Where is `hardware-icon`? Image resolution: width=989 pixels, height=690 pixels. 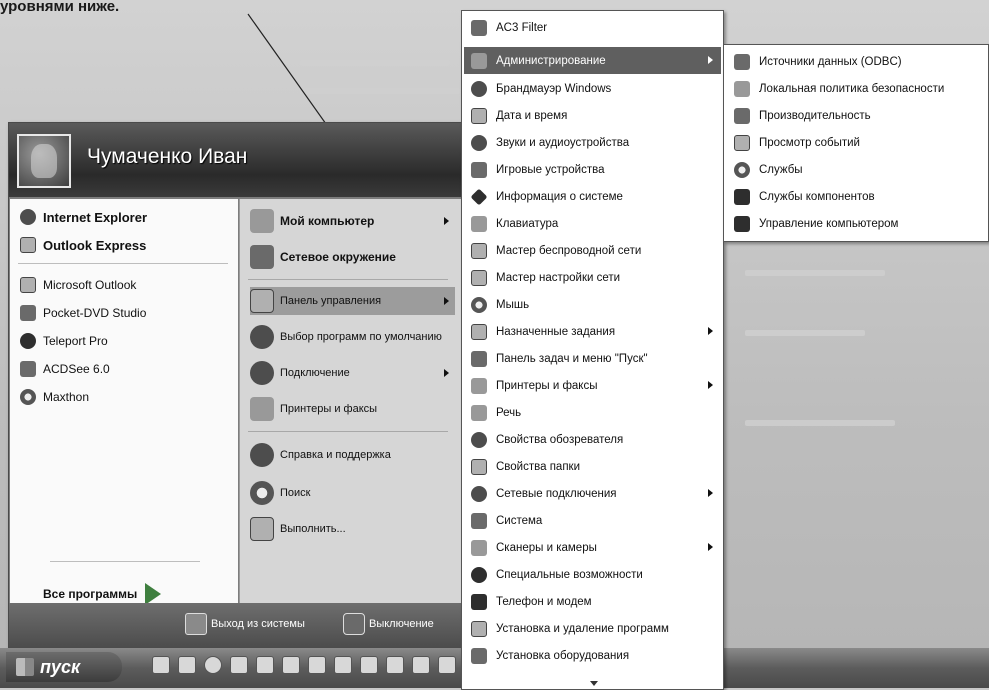
hardware-icon is located at coordinates (479, 655).